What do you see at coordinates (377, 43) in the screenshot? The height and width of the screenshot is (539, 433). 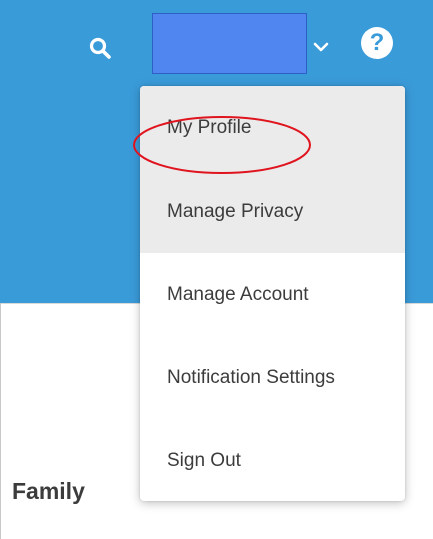 I see `help-icon: ?` at bounding box center [377, 43].